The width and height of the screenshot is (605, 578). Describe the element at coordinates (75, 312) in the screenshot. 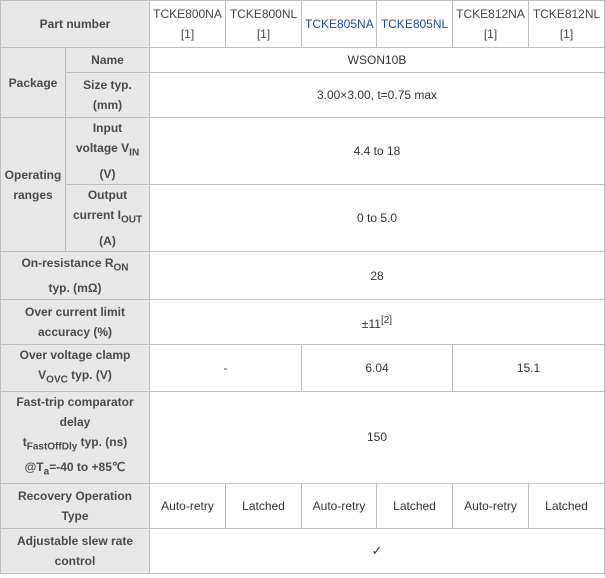

I see `over-current-line1: Over current limit` at that location.